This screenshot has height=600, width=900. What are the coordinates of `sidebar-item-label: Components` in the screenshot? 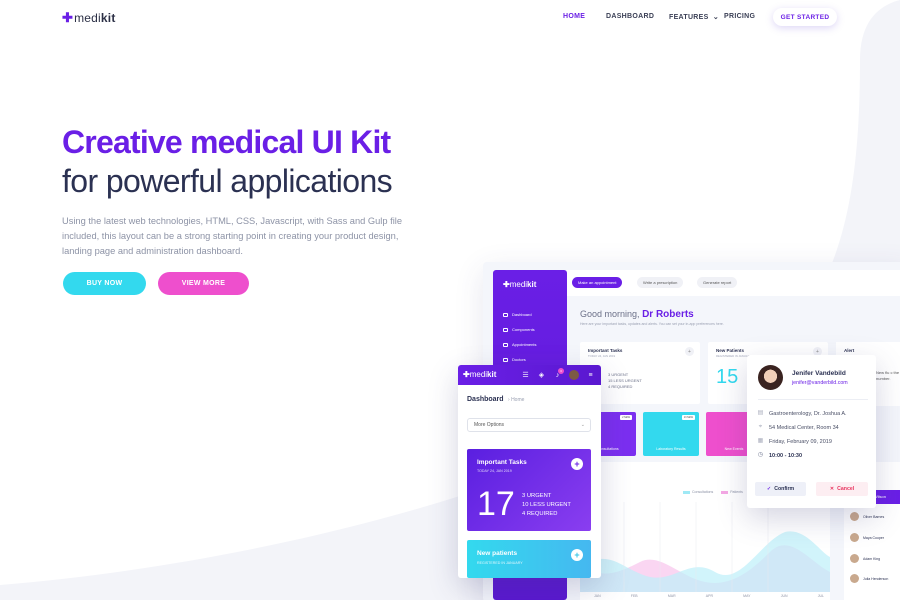 It's located at (523, 329).